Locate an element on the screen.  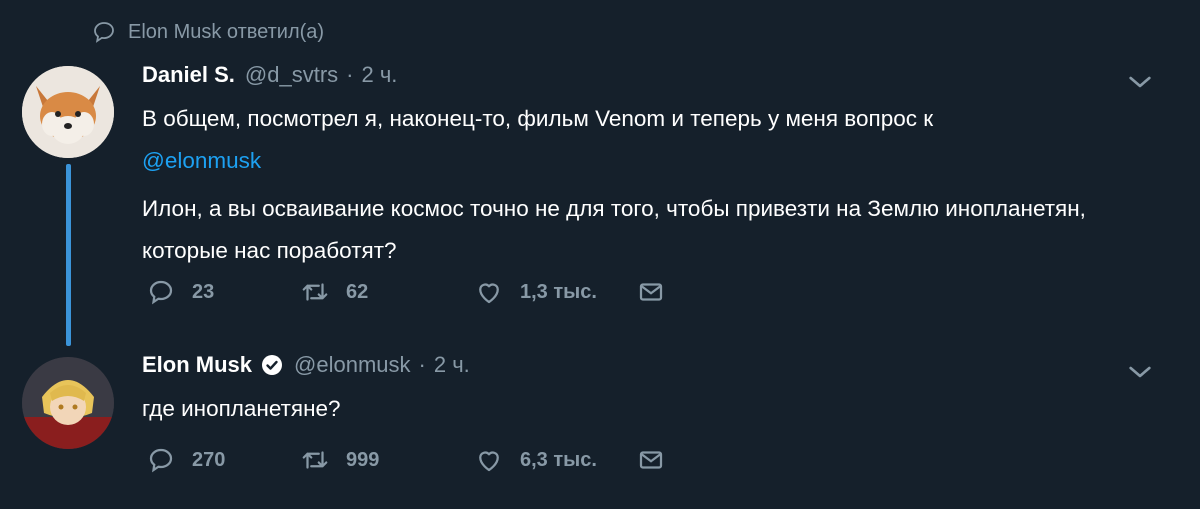
retweet-button: 999 is located at coordinates (339, 460).